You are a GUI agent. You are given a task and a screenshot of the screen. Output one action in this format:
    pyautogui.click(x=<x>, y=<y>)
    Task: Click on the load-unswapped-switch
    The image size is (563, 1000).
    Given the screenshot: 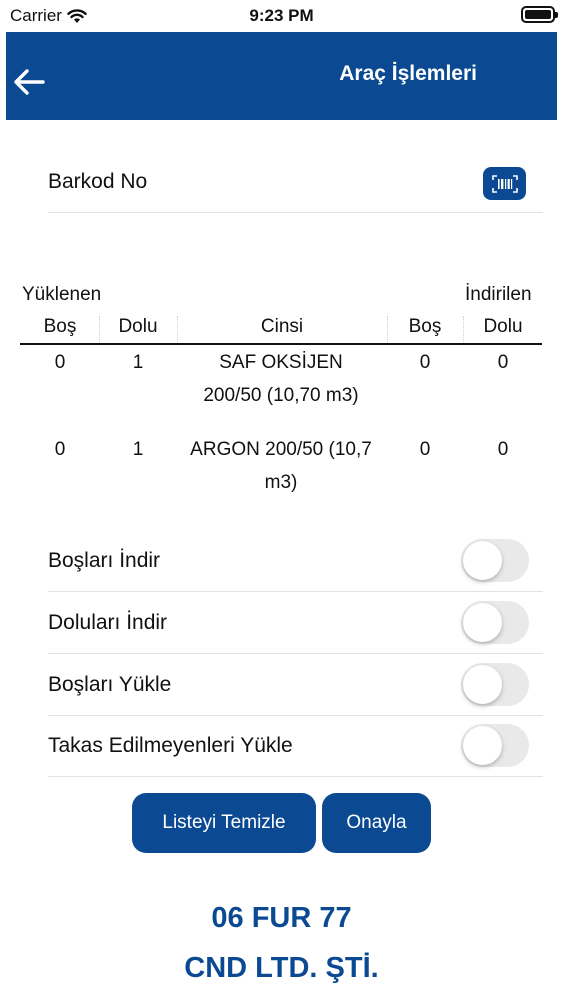 What is the action you would take?
    pyautogui.click(x=495, y=745)
    